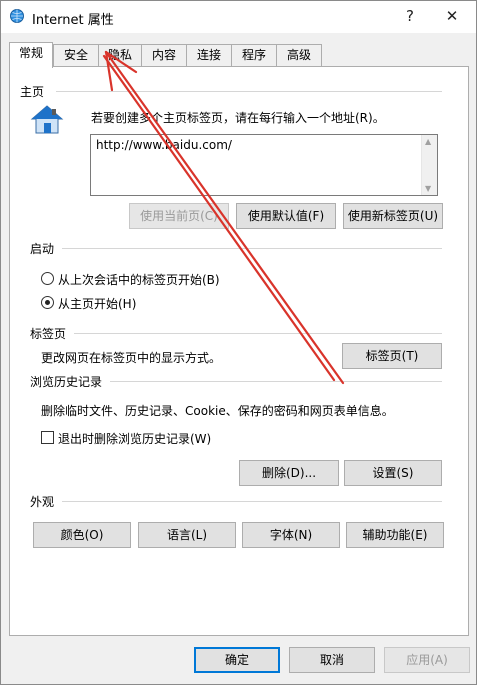 The width and height of the screenshot is (477, 685). Describe the element at coordinates (452, 16) in the screenshot. I see `close-button: ✕` at that location.